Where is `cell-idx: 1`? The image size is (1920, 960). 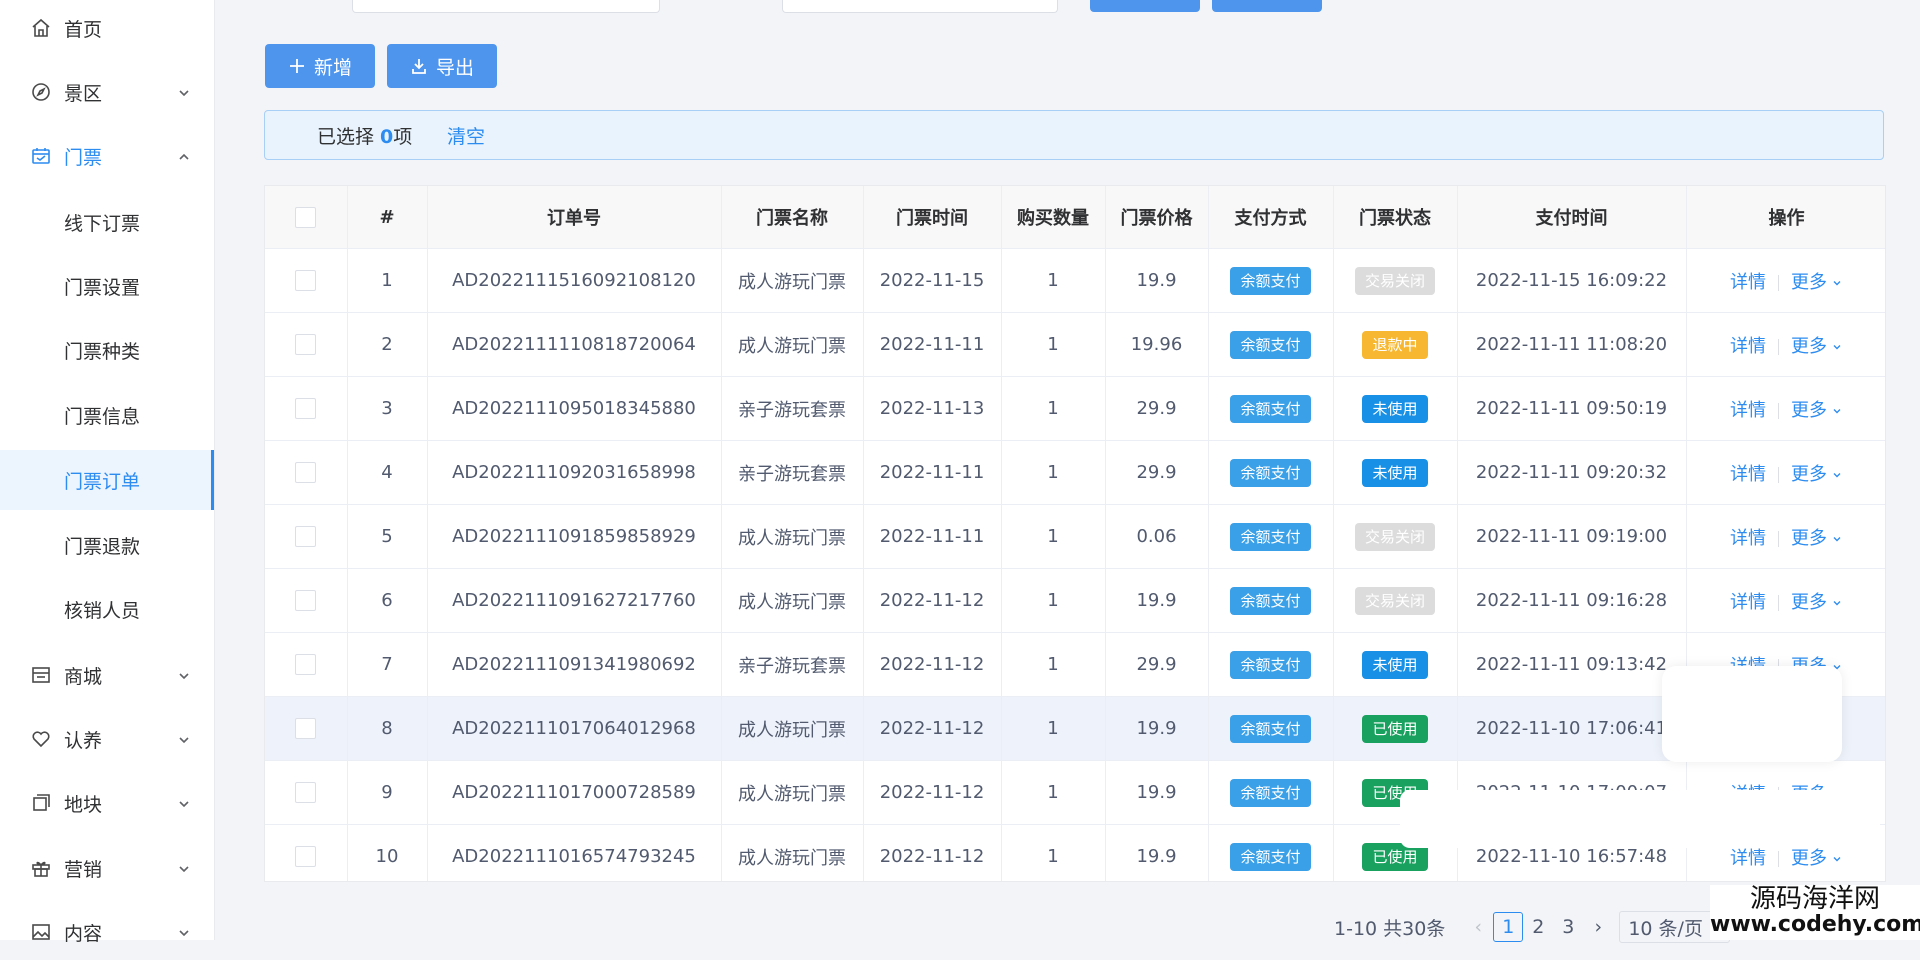 cell-idx: 1 is located at coordinates (387, 280).